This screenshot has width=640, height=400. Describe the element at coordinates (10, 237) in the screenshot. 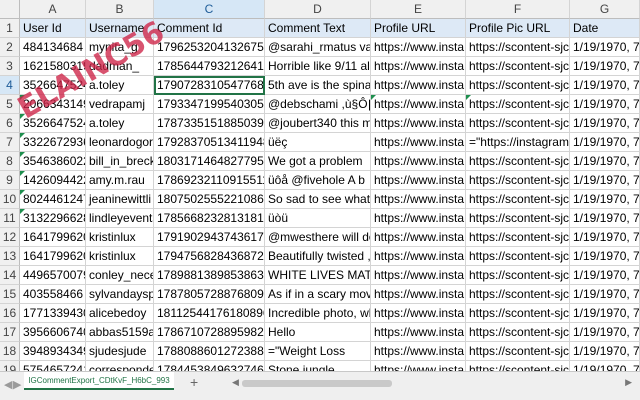

I see `row-header: 12` at that location.